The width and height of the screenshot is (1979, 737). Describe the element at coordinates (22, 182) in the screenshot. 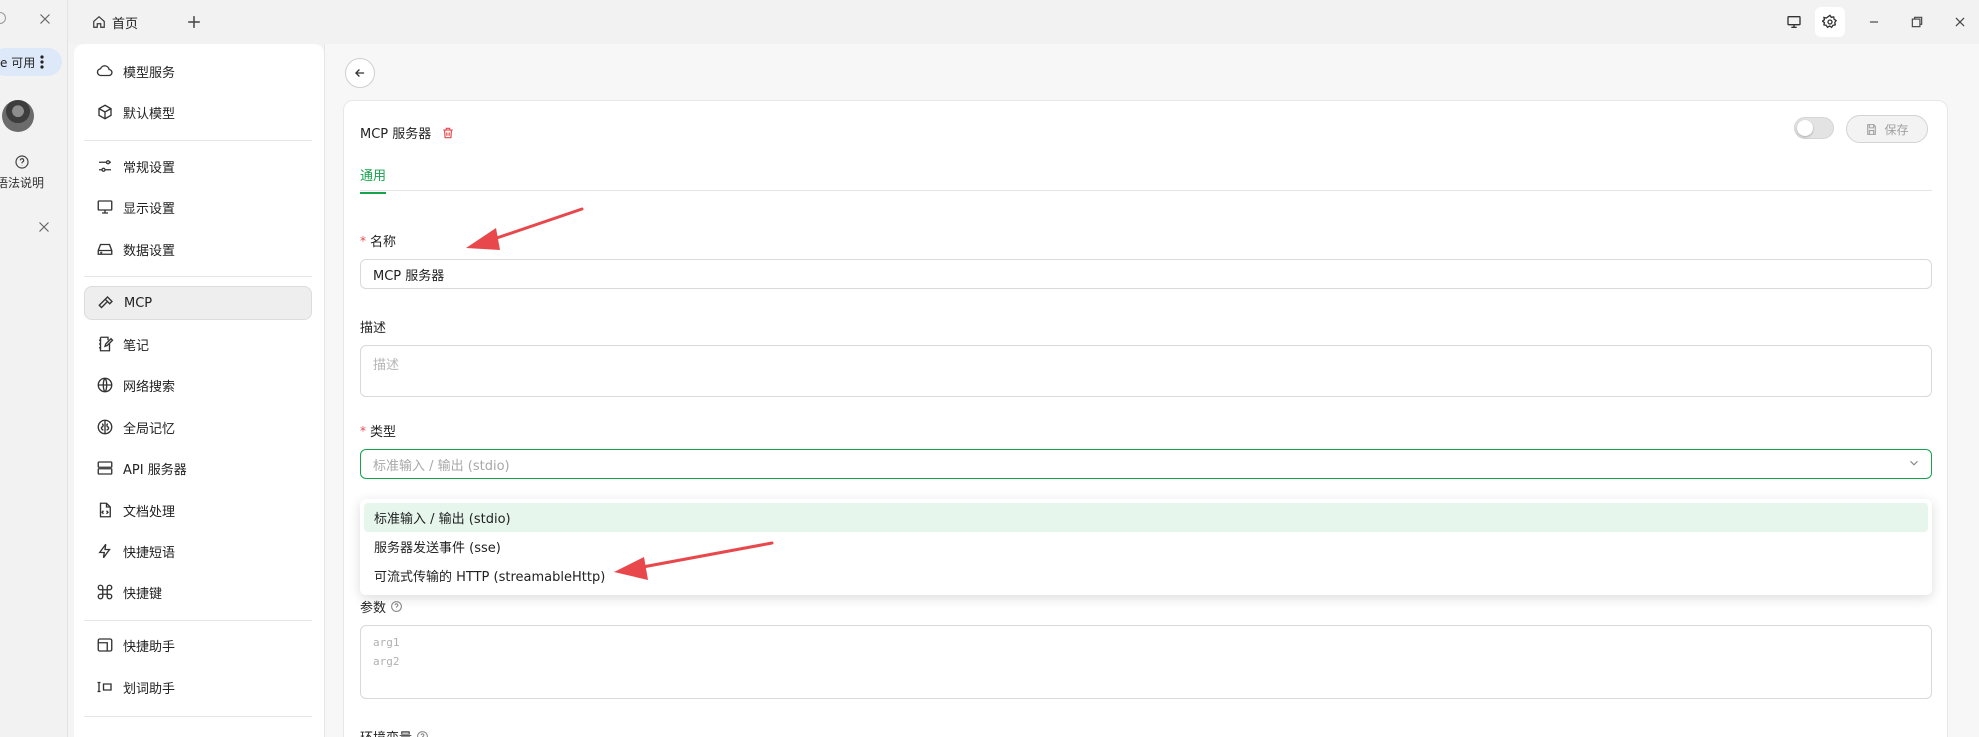

I see `help-label: 语法说明` at that location.